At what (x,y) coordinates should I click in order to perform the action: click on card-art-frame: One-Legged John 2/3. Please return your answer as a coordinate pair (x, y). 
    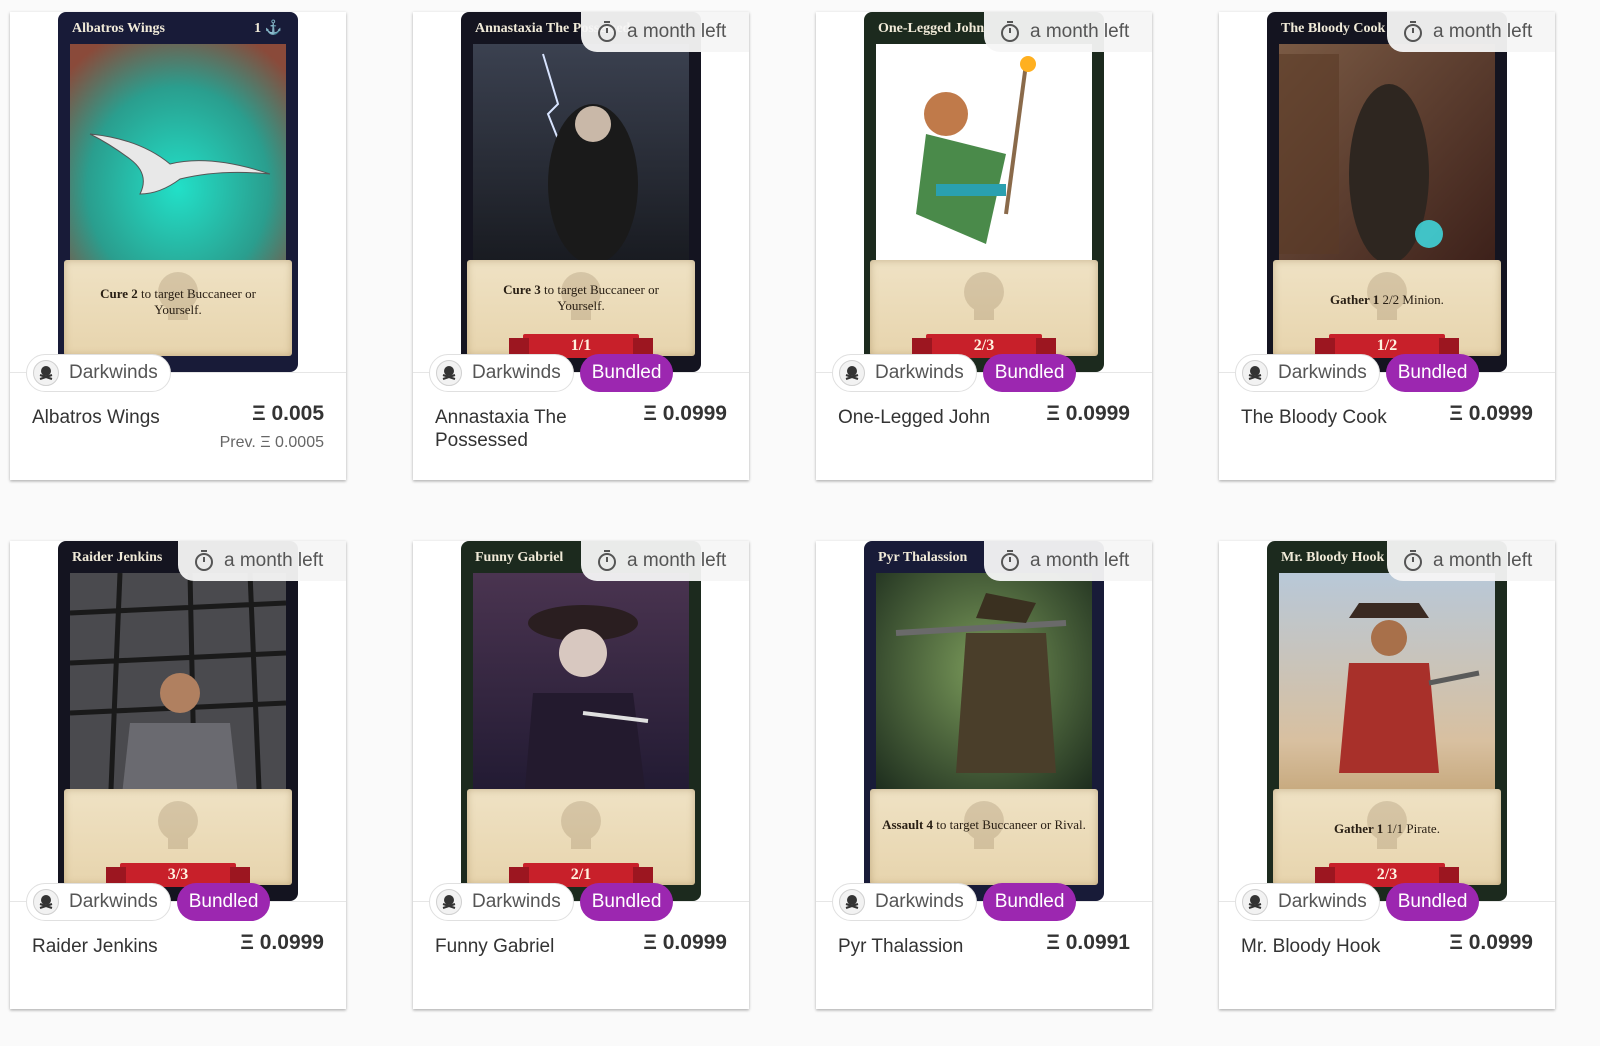
    Looking at the image, I should click on (984, 192).